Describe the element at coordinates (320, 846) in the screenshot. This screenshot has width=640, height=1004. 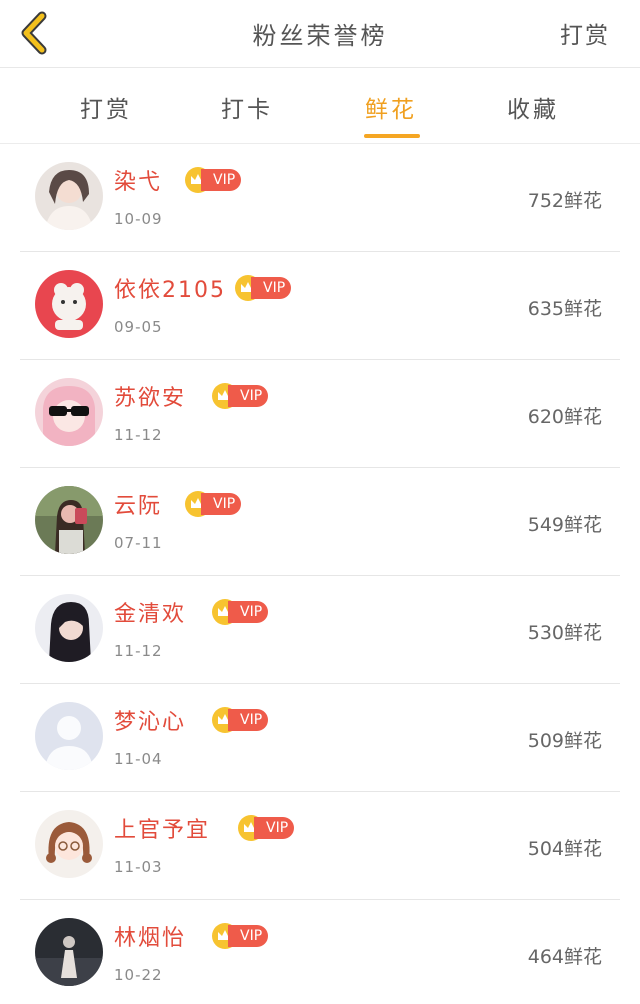
I see `list-item: 上官予宜 VIP 11-03 504鲜花` at that location.